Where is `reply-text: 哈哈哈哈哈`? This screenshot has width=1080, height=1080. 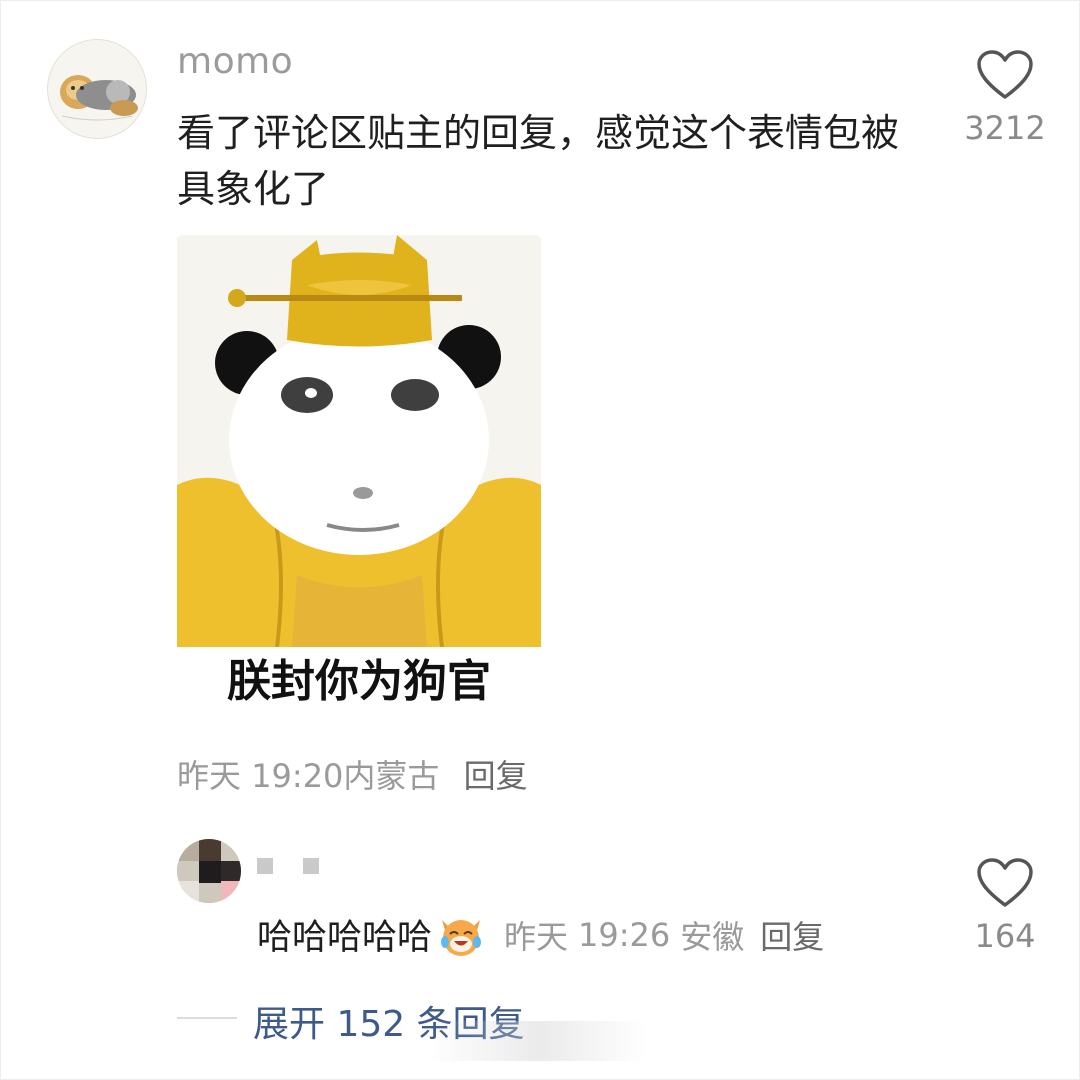 reply-text: 哈哈哈哈哈 is located at coordinates (345, 938).